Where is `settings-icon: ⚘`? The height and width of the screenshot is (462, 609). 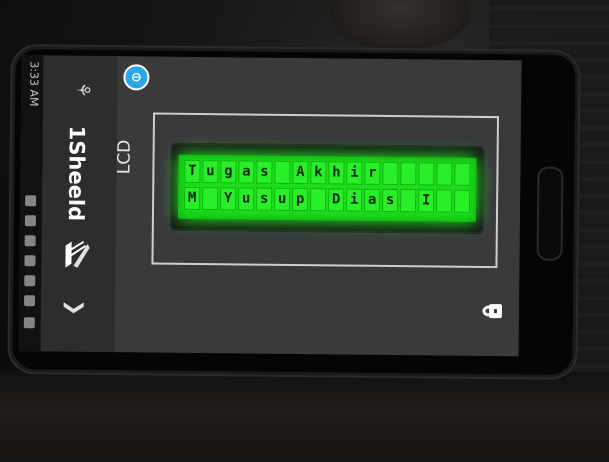
settings-icon: ⚘ is located at coordinates (82, 93).